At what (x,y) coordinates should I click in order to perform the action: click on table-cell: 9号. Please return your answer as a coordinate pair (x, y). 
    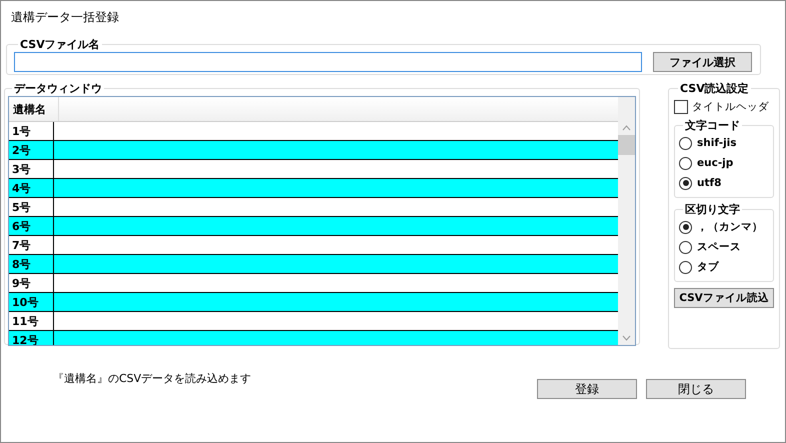
    Looking at the image, I should click on (31, 283).